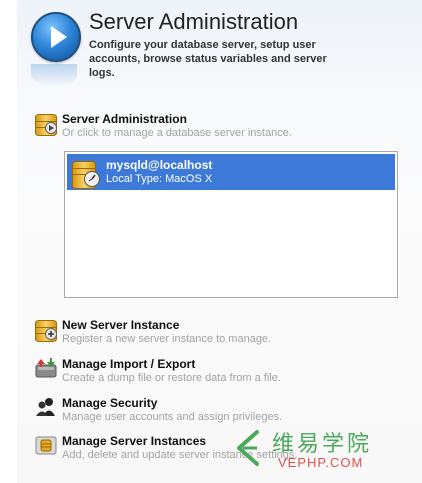  What do you see at coordinates (322, 443) in the screenshot?
I see `watermark-text-cn: 维易学院` at bounding box center [322, 443].